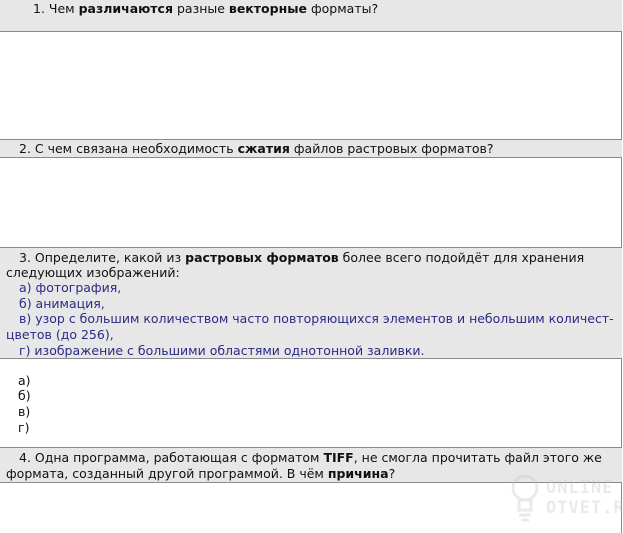  Describe the element at coordinates (62, 303) in the screenshot. I see `option-b: б) анимация,` at that location.